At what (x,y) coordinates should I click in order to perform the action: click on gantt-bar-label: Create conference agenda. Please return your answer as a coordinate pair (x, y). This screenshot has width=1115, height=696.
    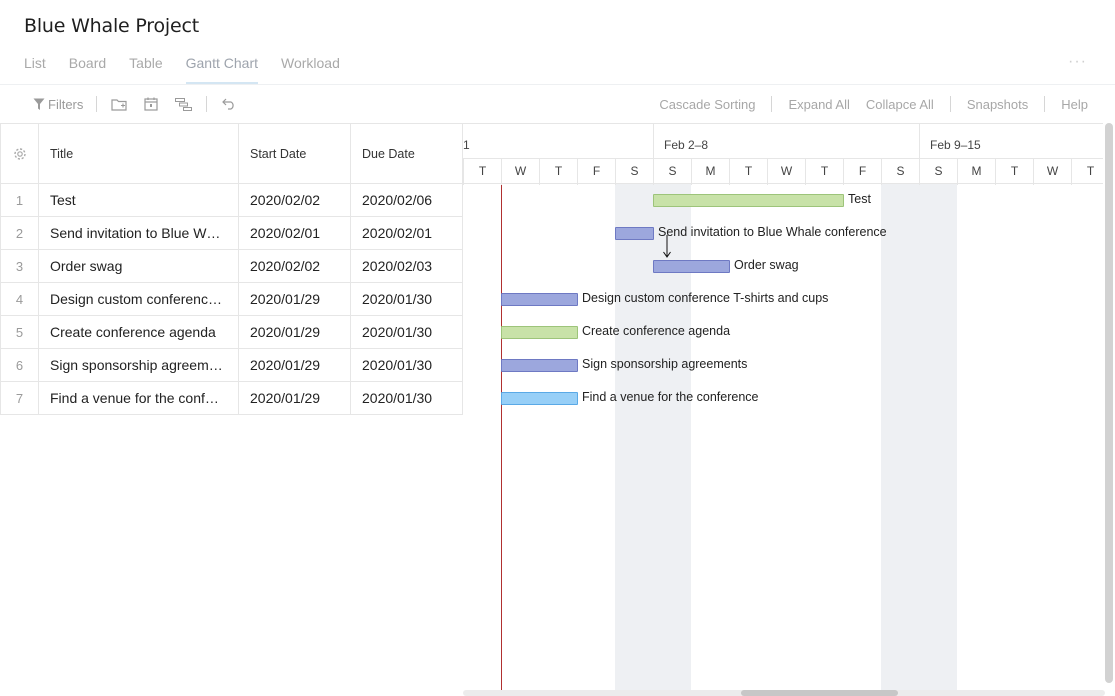
    Looking at the image, I should click on (656, 331).